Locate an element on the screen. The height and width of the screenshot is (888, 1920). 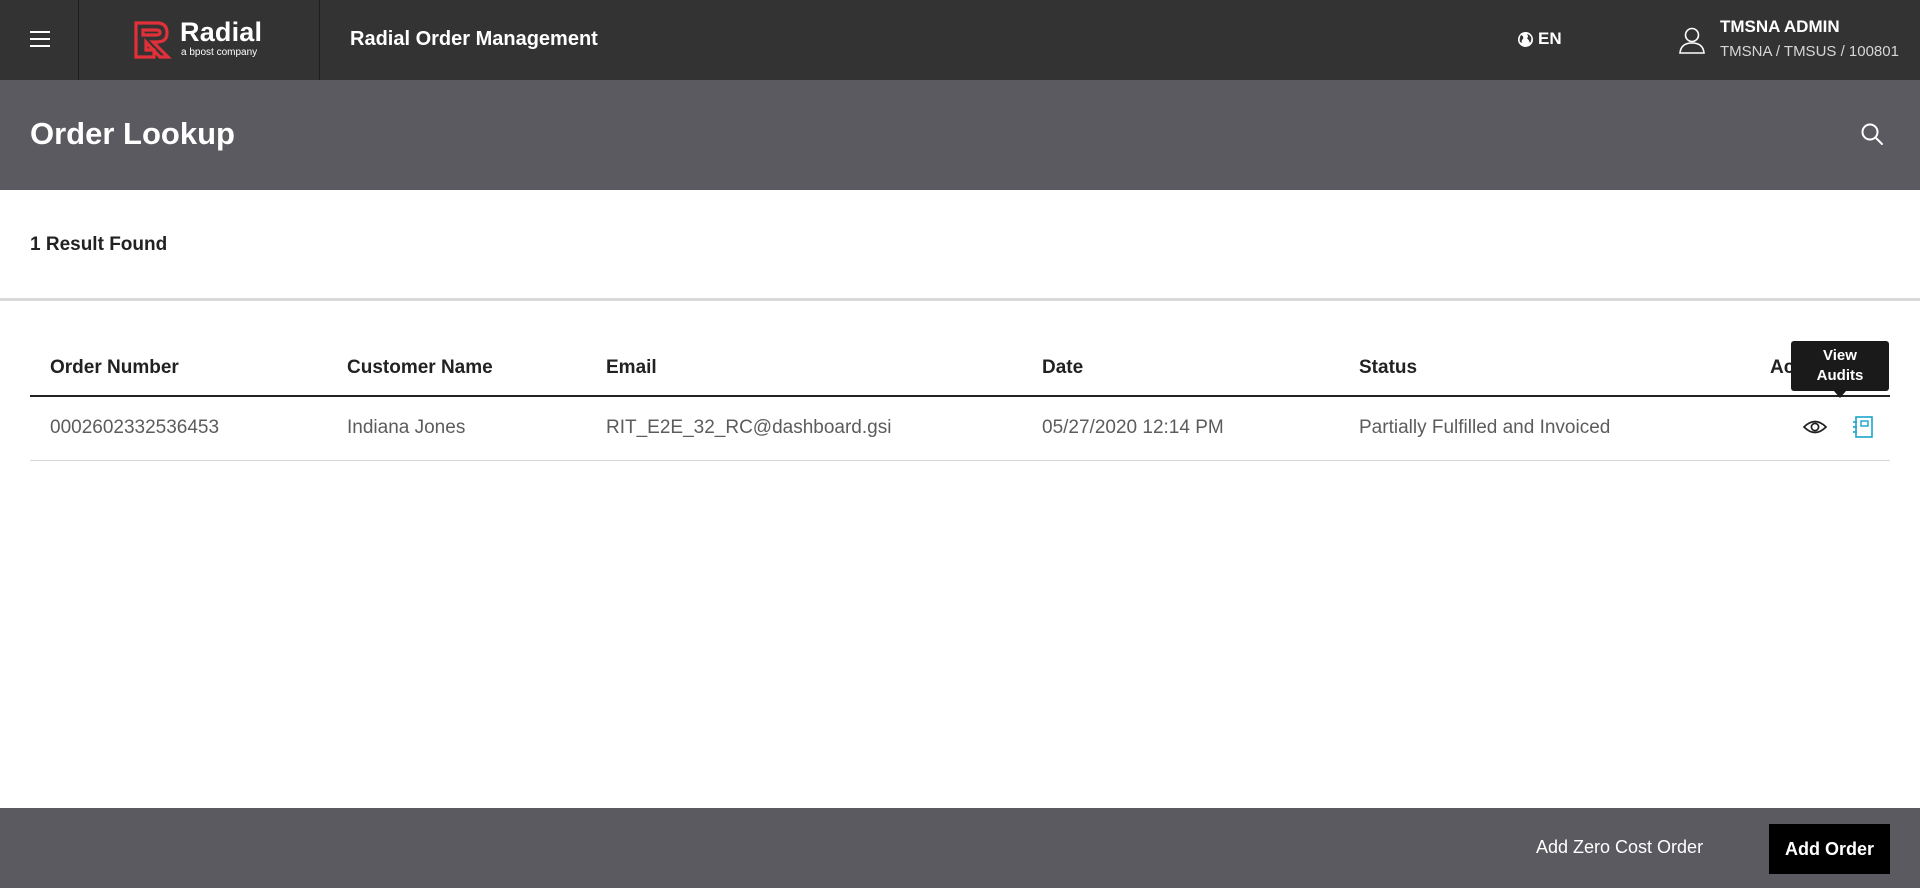
add-order-button: Add Order is located at coordinates (1829, 849).